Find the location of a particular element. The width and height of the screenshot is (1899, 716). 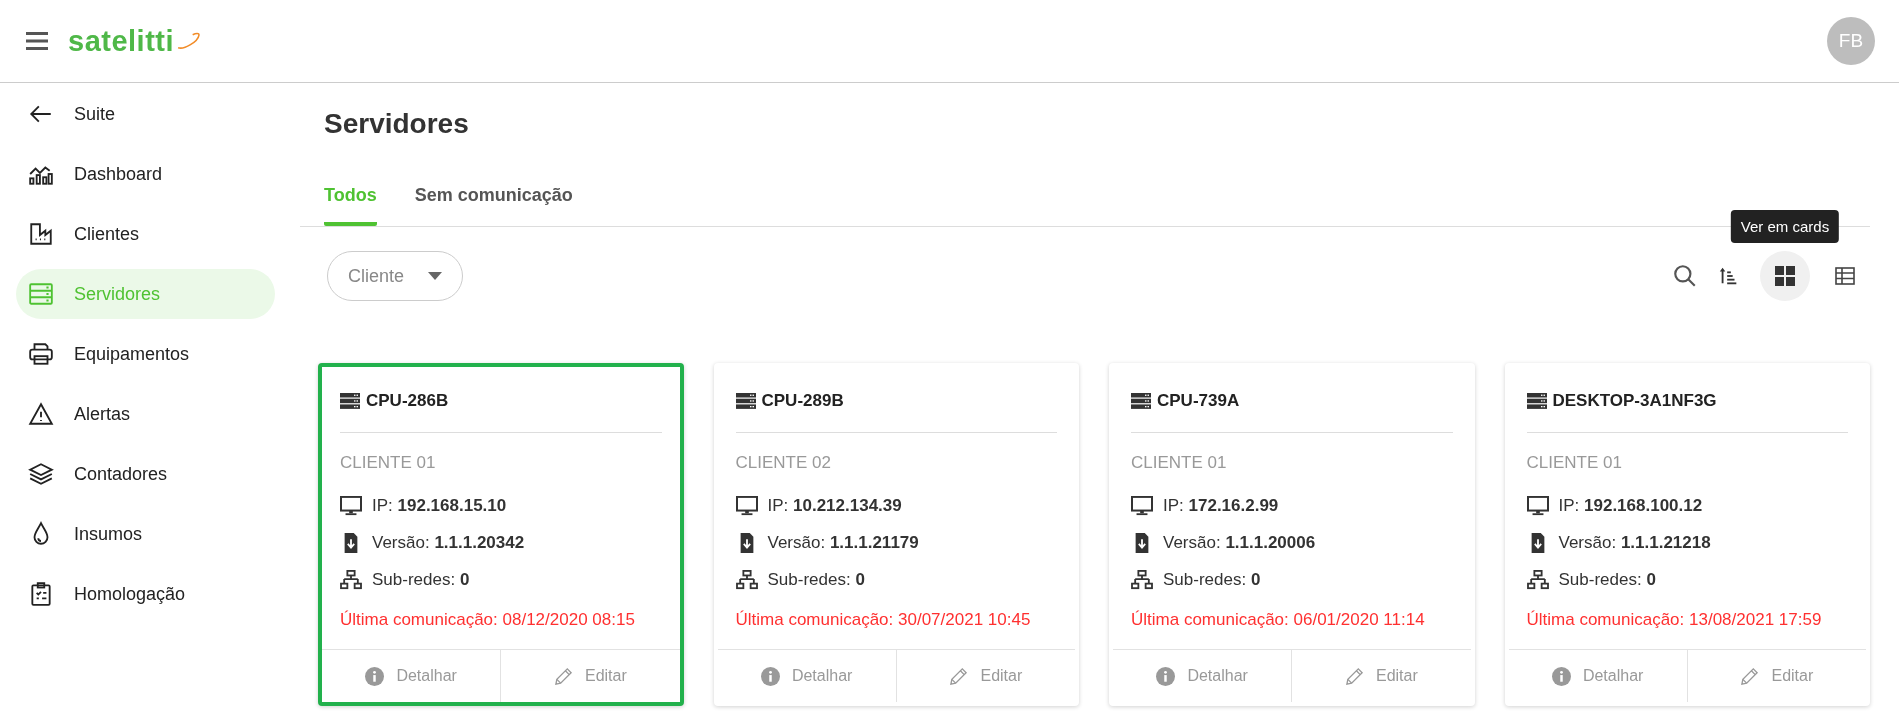

server-name: CPU-289B is located at coordinates (802, 401).